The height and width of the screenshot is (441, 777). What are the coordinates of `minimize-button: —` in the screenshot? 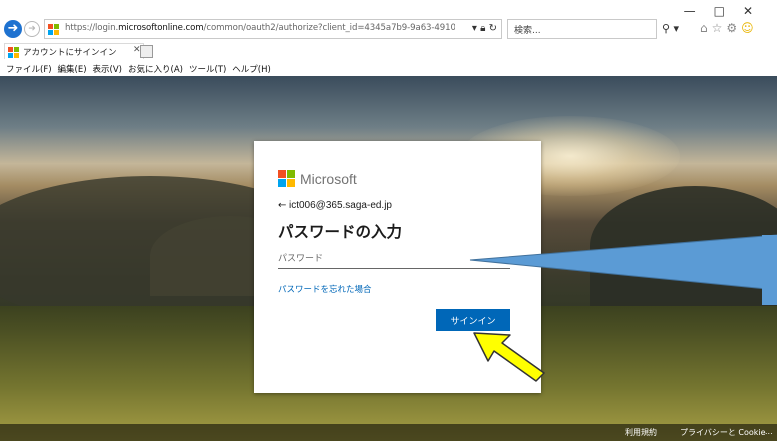 It's located at (699, 11).